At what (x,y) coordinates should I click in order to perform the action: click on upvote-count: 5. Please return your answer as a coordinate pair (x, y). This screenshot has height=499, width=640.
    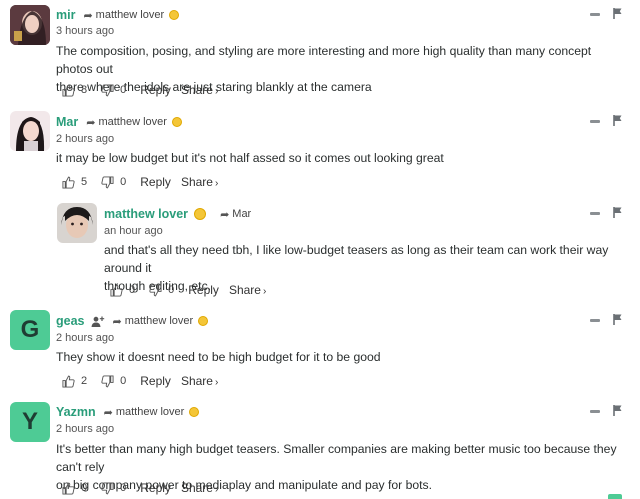
    Looking at the image, I should click on (84, 182).